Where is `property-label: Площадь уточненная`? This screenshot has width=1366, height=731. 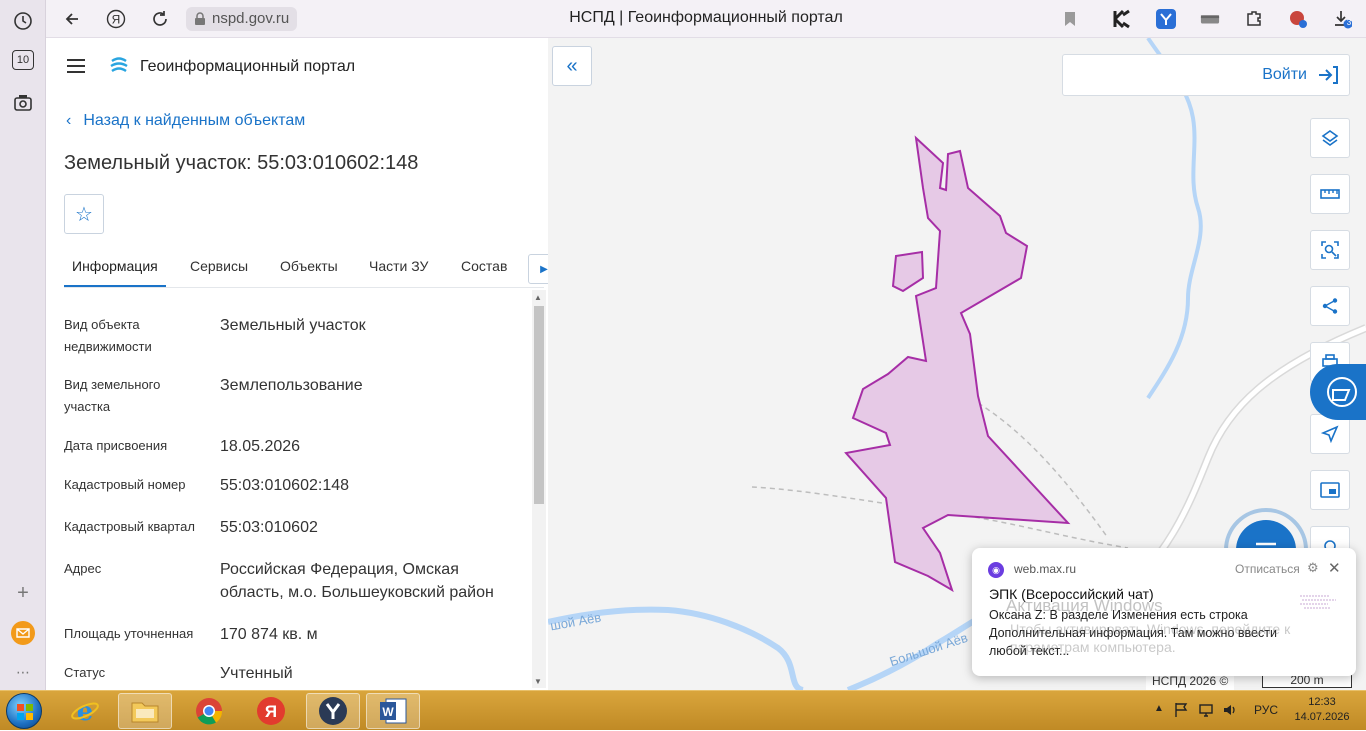 property-label: Площадь уточненная is located at coordinates (129, 633).